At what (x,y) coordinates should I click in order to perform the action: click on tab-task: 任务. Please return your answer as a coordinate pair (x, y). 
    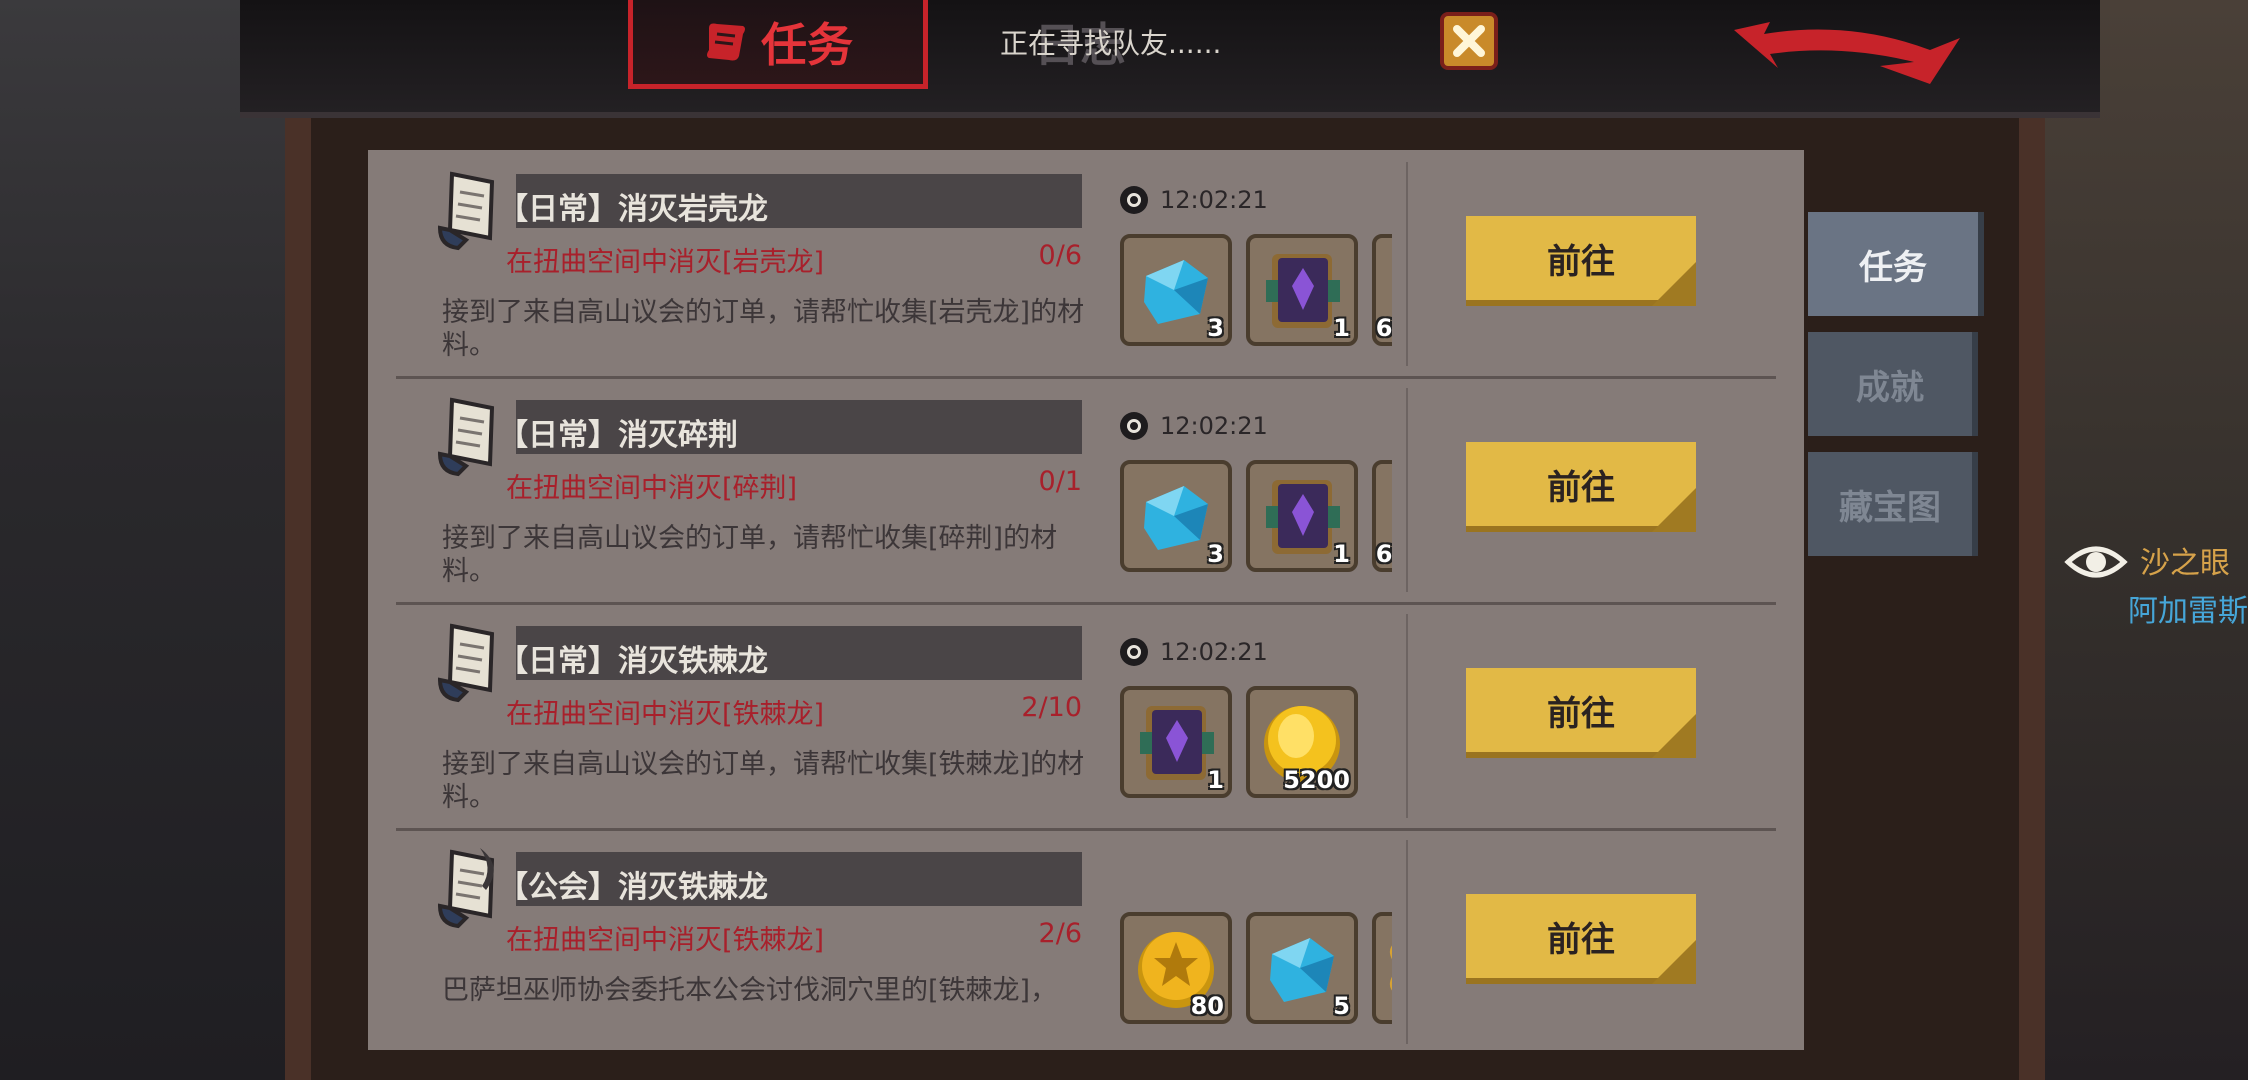
    Looking at the image, I should click on (778, 44).